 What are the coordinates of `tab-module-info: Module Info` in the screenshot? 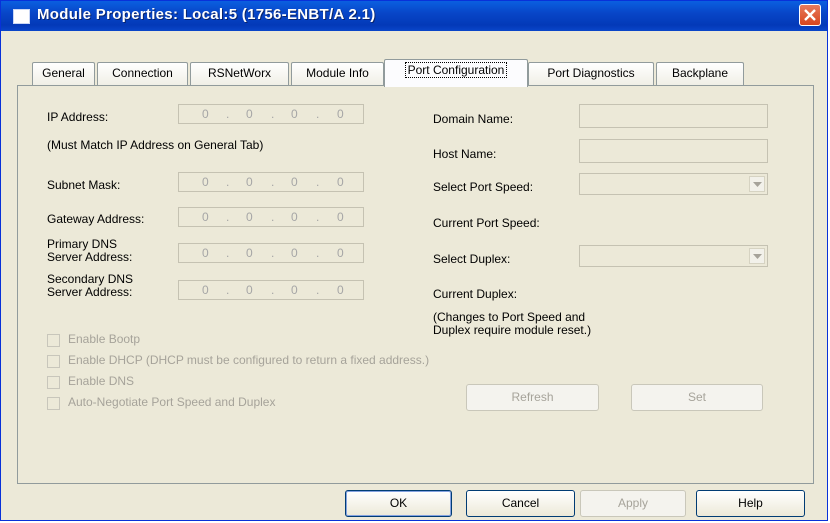 It's located at (337, 73).